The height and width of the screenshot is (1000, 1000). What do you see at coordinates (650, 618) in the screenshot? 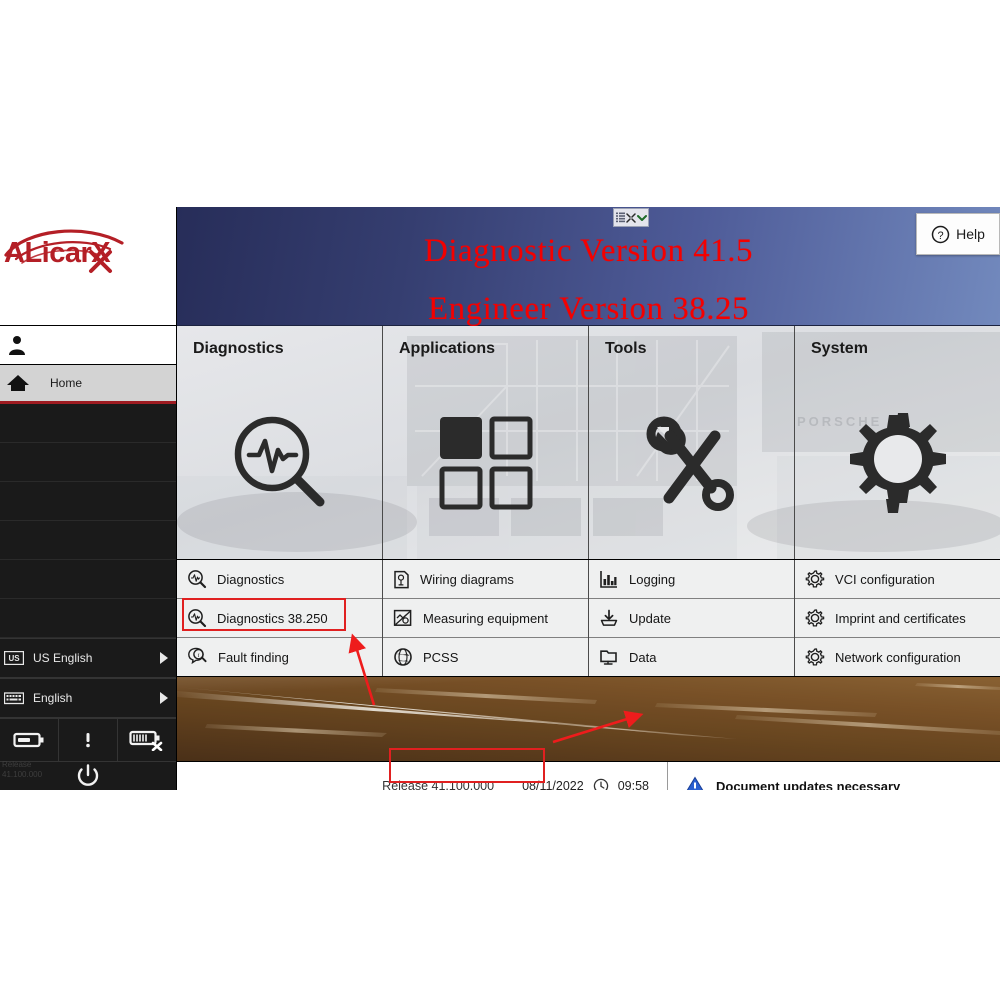
I see `menu-item-label: Update` at bounding box center [650, 618].